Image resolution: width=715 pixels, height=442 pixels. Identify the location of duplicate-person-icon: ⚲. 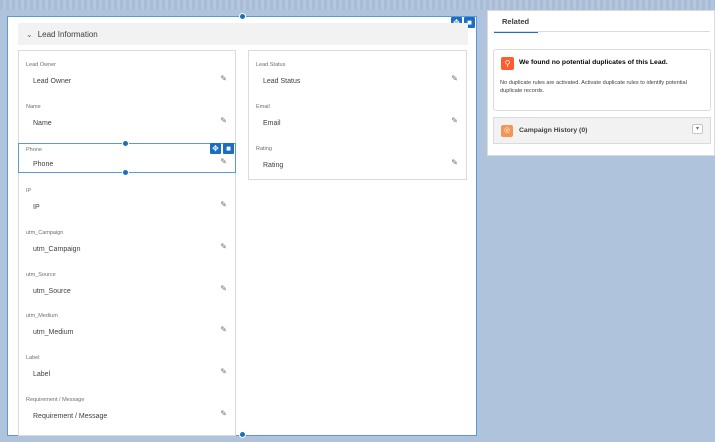
(507, 63).